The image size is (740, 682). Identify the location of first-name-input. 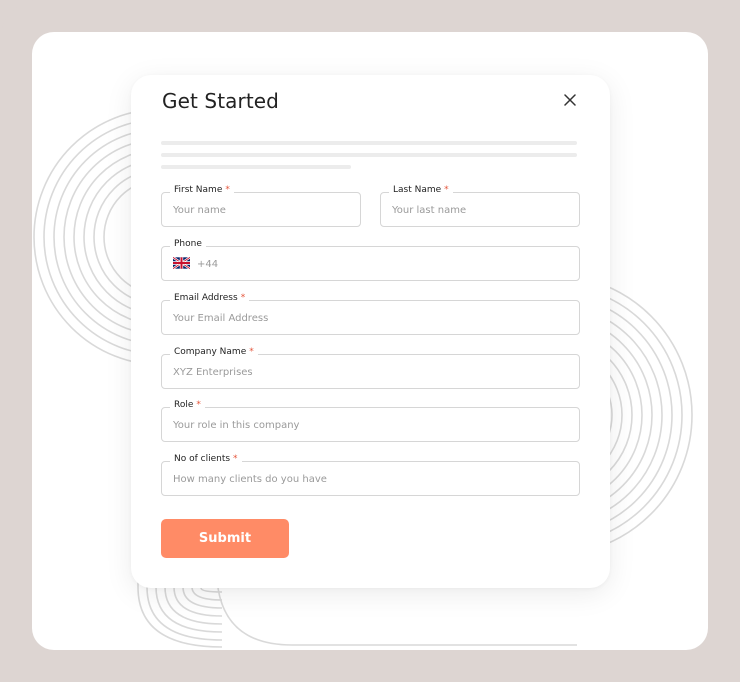
(261, 210).